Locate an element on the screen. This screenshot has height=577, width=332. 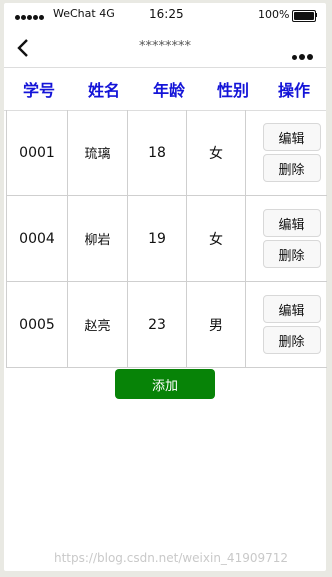
status-bar: WeChat 4G 16:25 100% is located at coordinates (165, 14).